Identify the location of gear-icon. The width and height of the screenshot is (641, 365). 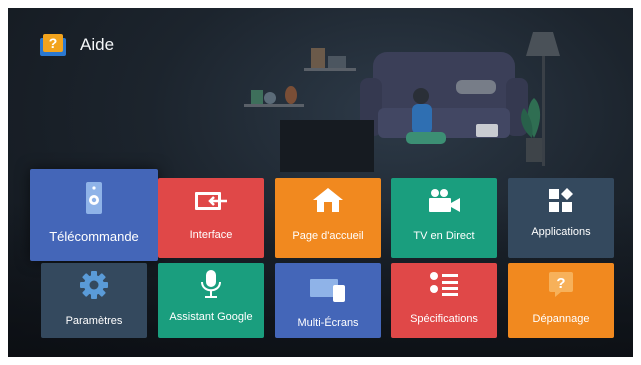
(94, 285).